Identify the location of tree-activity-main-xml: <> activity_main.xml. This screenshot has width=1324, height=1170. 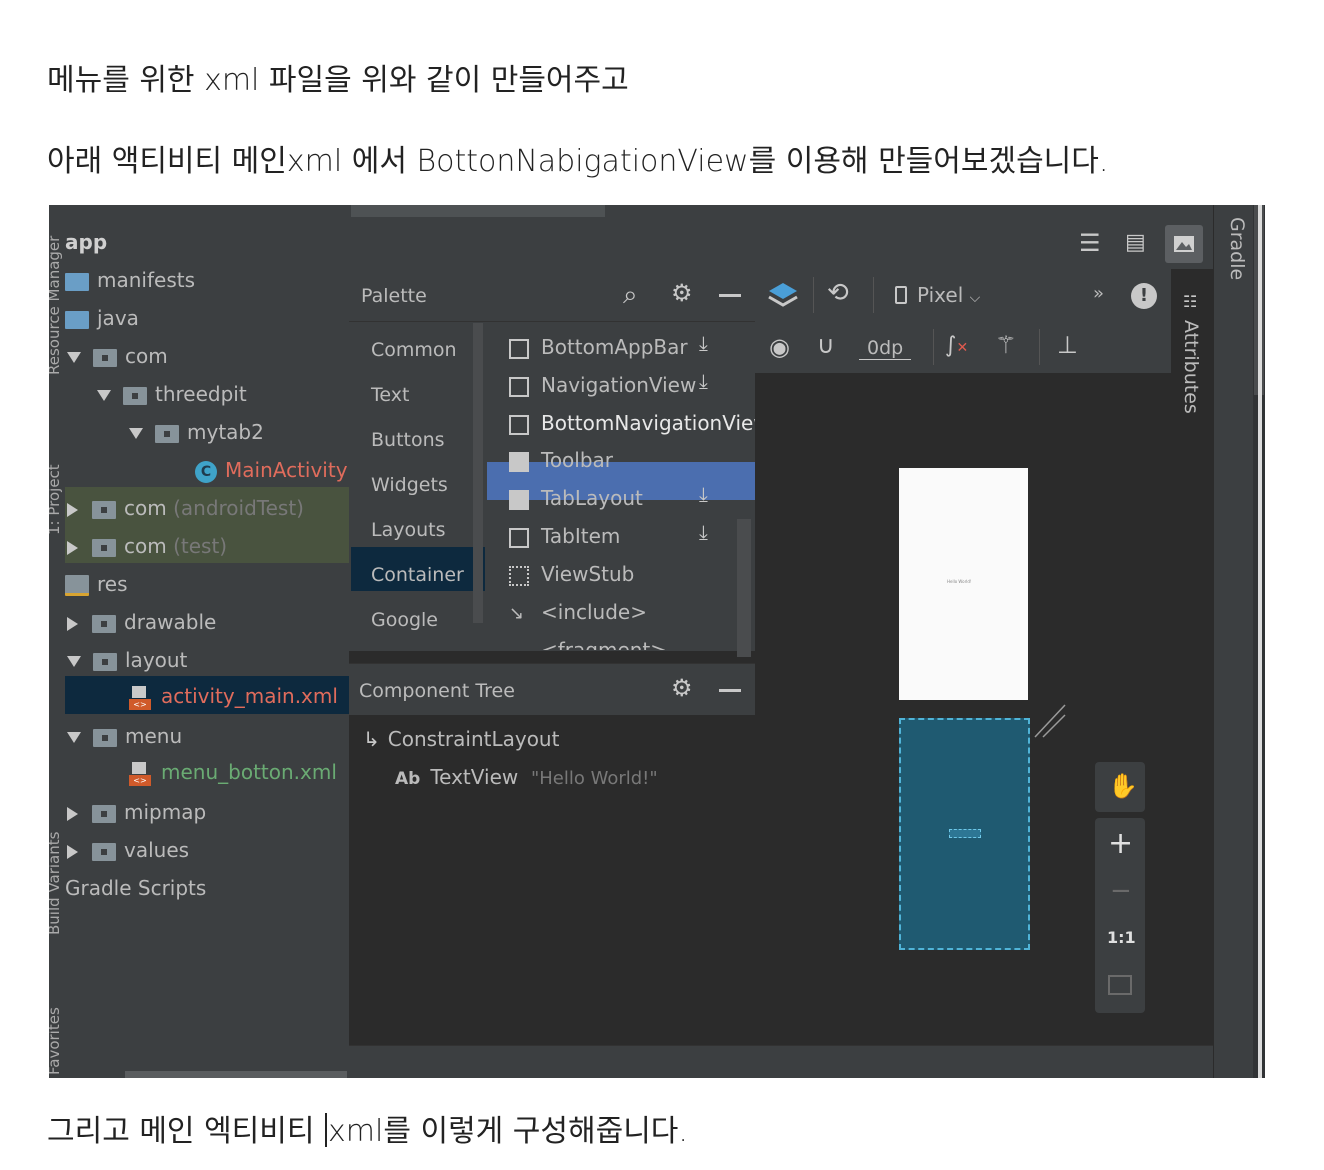
(233, 696).